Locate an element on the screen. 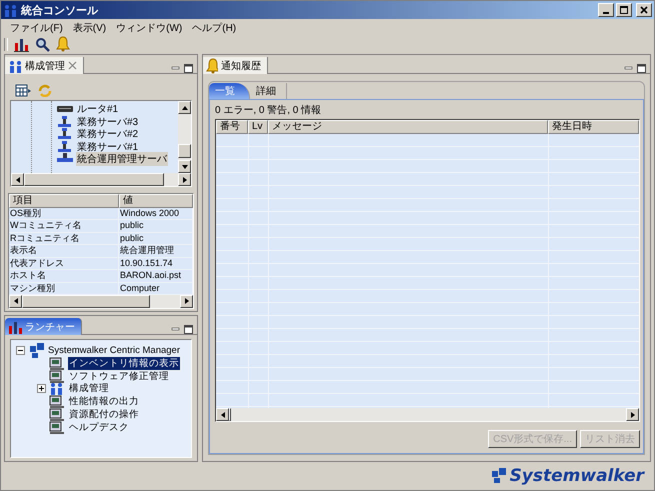  table-cell: 表示名 is located at coordinates (64, 251).